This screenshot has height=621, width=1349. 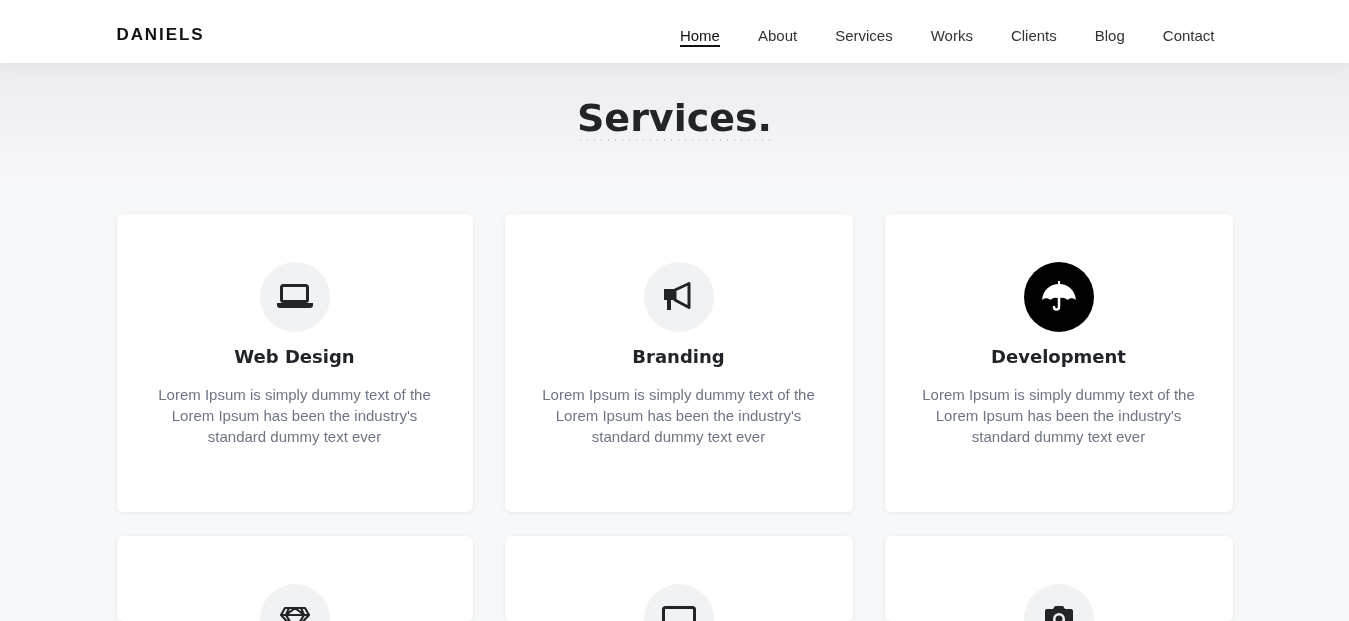 What do you see at coordinates (1188, 37) in the screenshot?
I see `nav-link: Contact` at bounding box center [1188, 37].